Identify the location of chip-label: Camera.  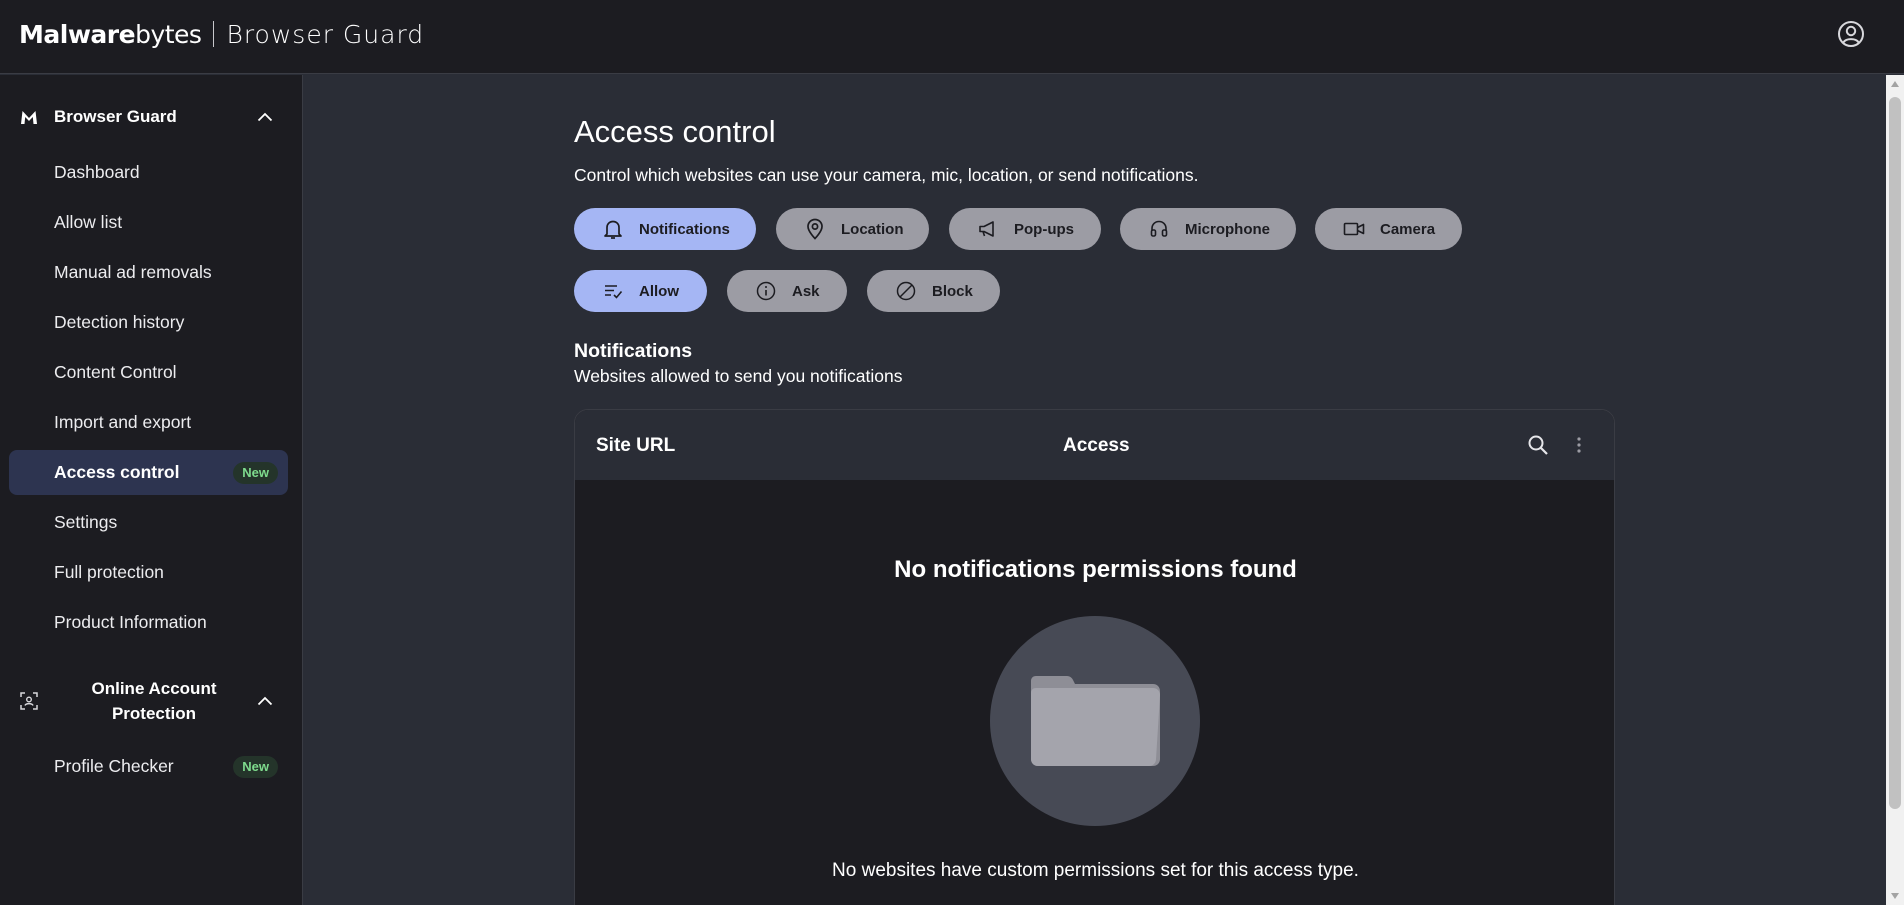
(1408, 229).